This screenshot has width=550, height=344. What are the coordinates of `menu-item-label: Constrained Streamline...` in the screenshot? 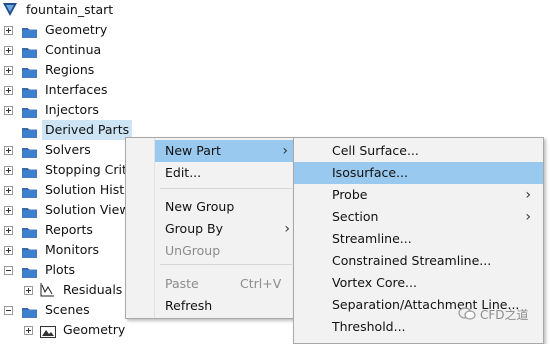 It's located at (412, 260).